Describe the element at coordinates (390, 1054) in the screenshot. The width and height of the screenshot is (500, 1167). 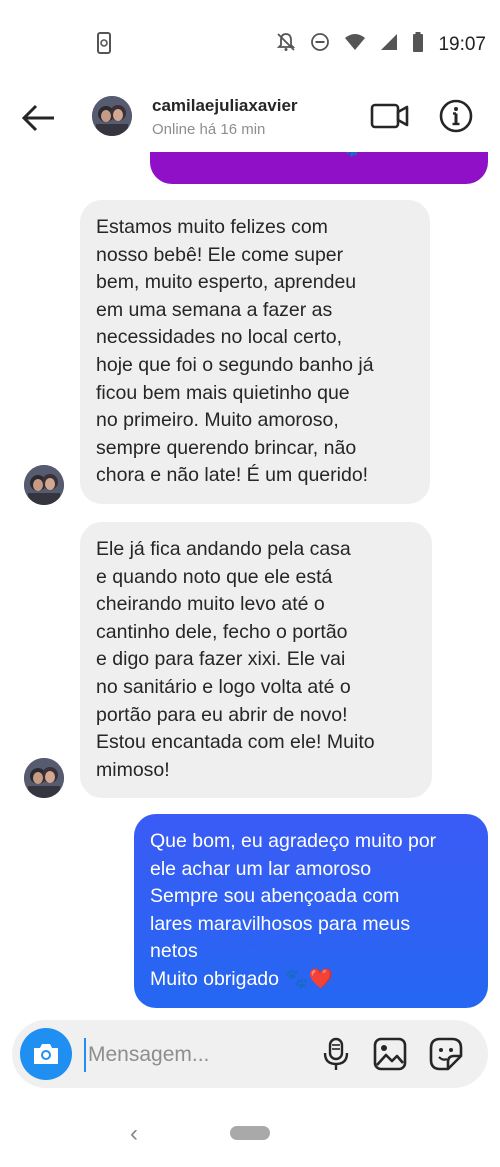
I see `gallery-icon` at that location.